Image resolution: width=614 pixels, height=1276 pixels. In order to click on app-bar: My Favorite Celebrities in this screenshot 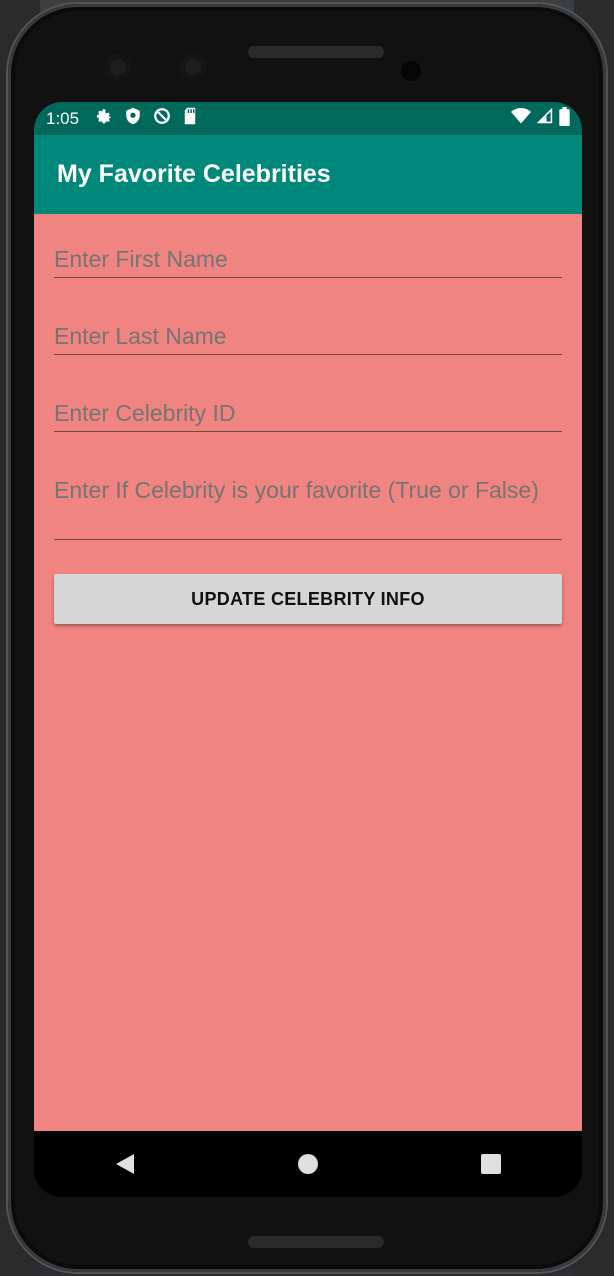, I will do `click(308, 174)`.